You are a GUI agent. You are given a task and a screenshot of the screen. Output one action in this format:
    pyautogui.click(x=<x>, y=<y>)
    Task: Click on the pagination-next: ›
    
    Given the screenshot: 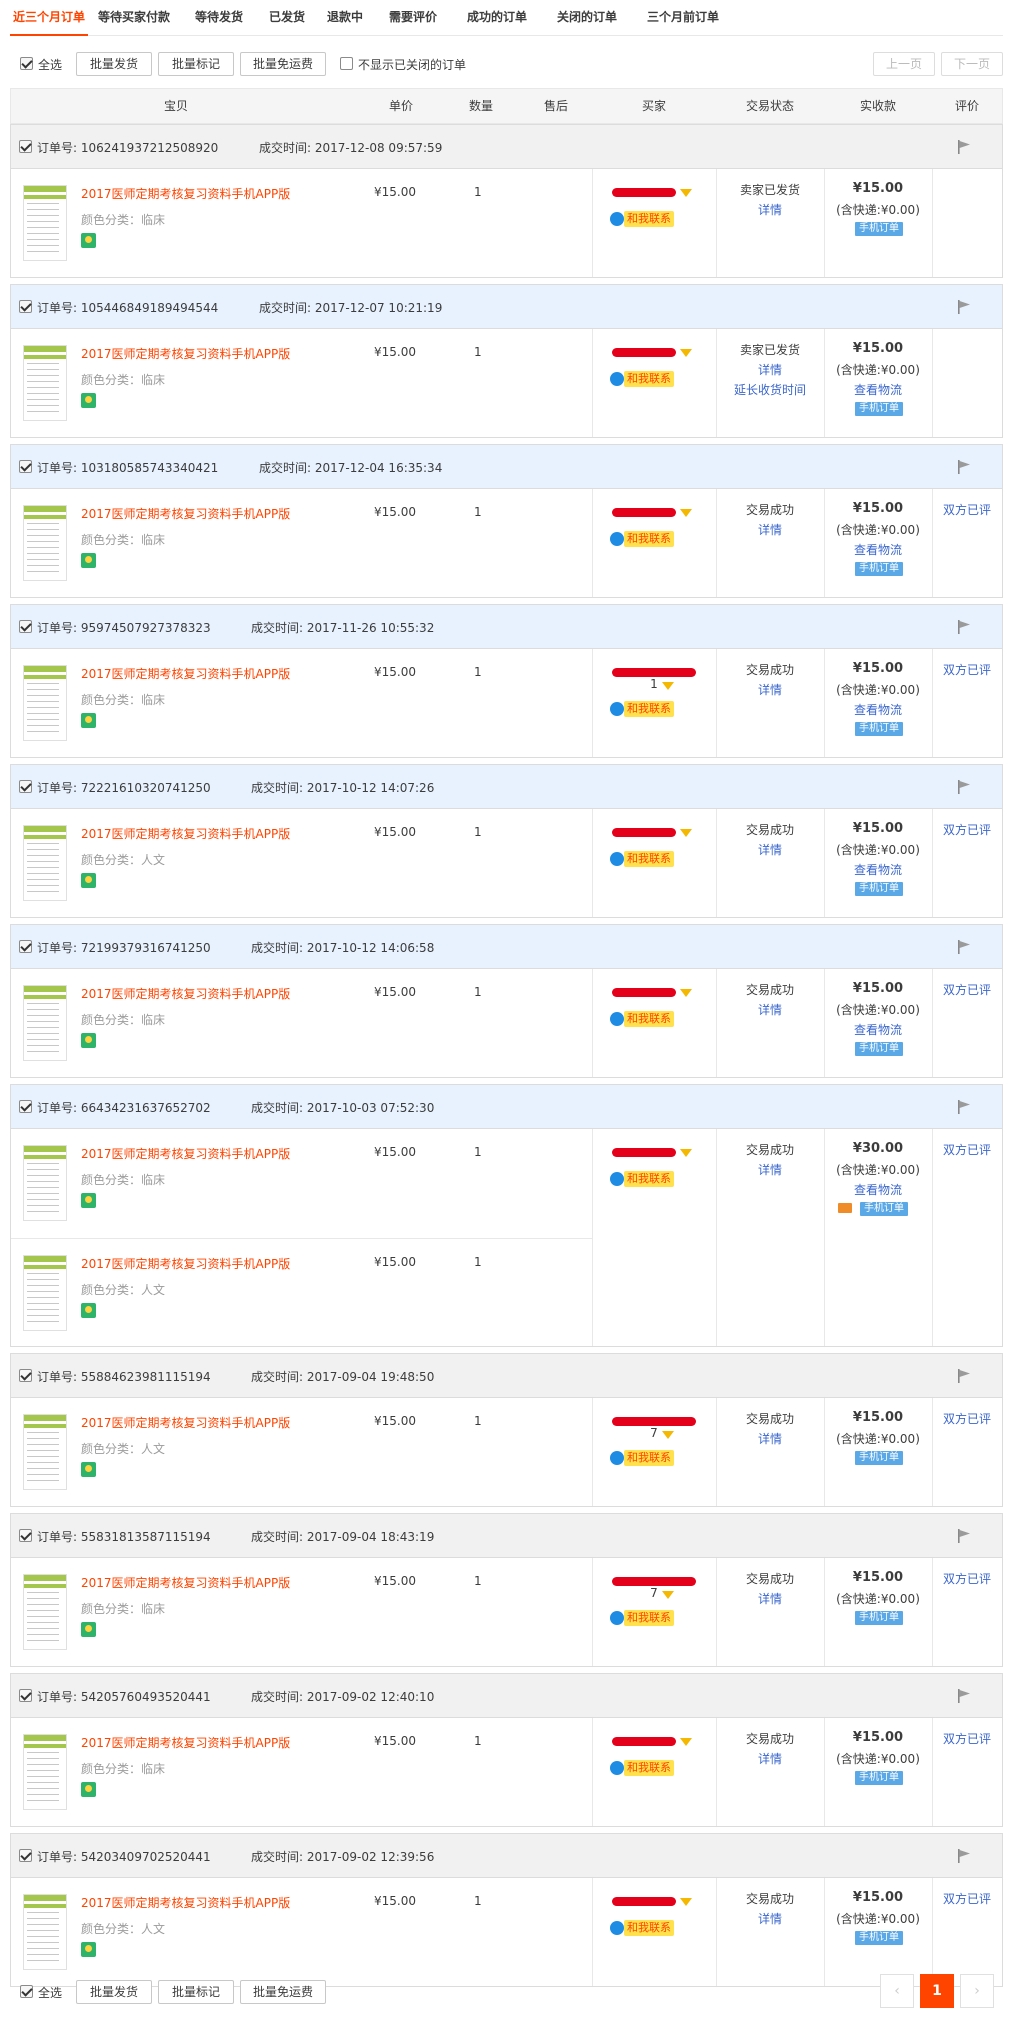 What is the action you would take?
    pyautogui.click(x=977, y=1991)
    